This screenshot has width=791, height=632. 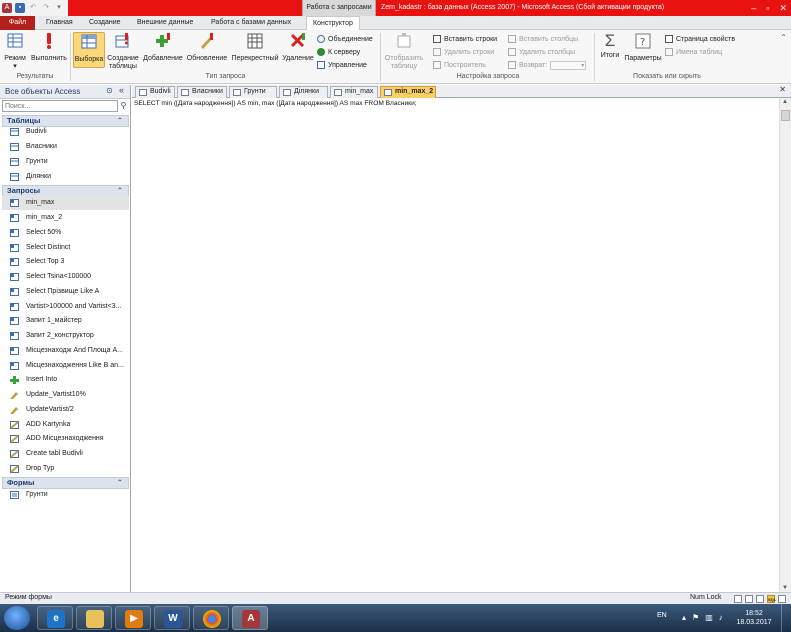 I want to click on collapse-pane-icon: «, so click(x=121, y=90).